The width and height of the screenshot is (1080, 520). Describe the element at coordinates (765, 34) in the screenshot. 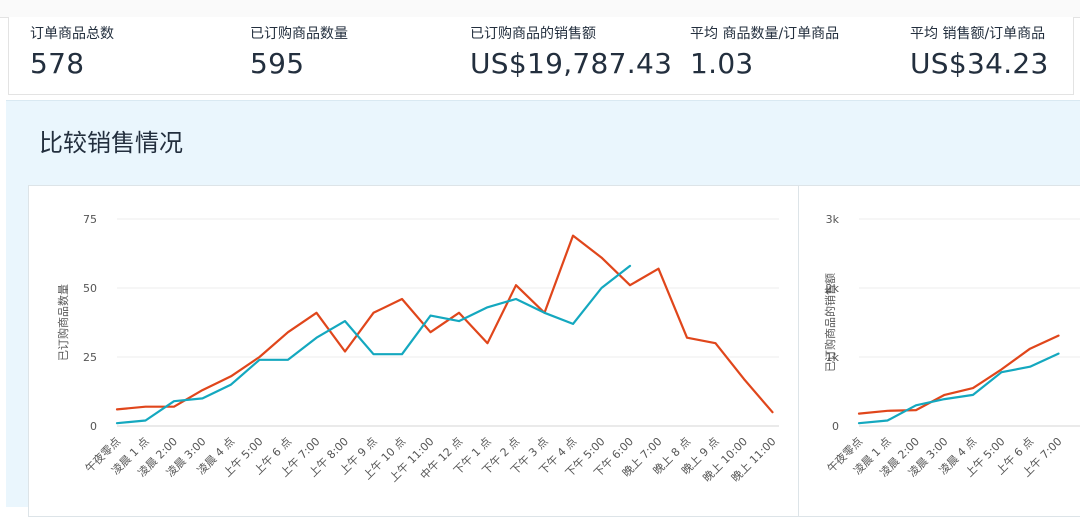

I see `metric-label: 平均 商品数量/订单商品` at that location.